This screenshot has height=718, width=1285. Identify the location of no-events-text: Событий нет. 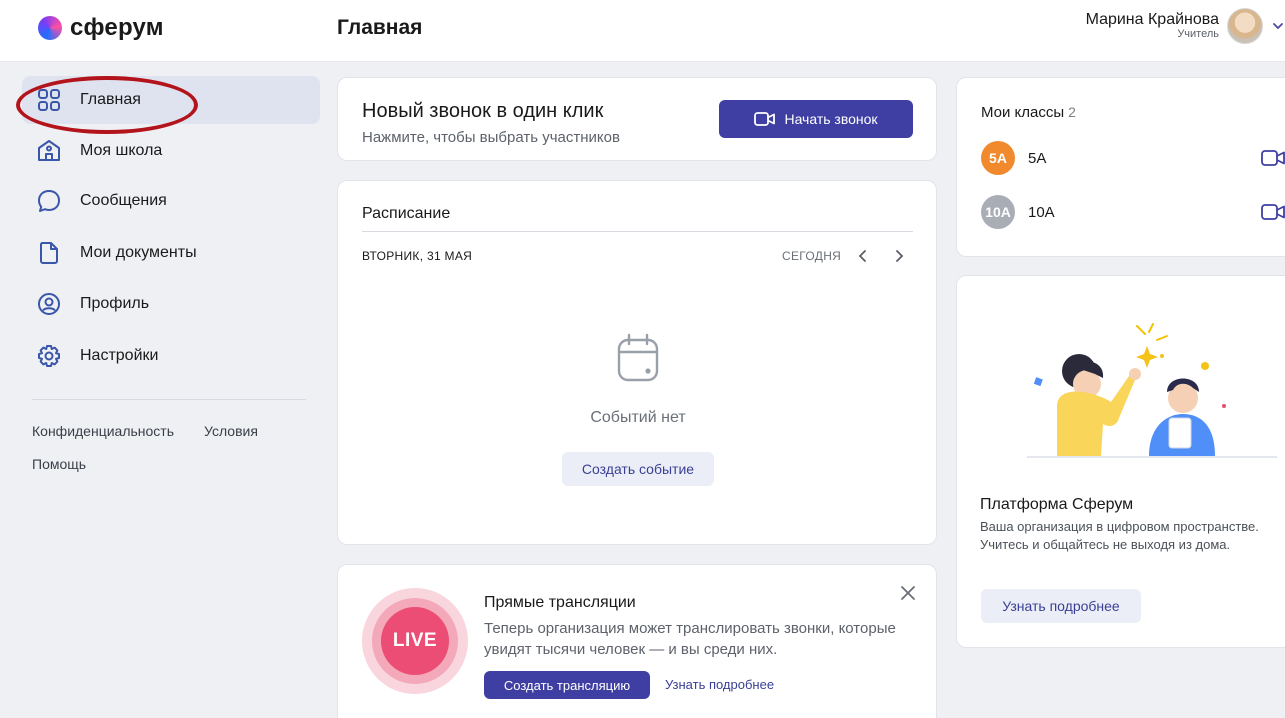
(638, 417).